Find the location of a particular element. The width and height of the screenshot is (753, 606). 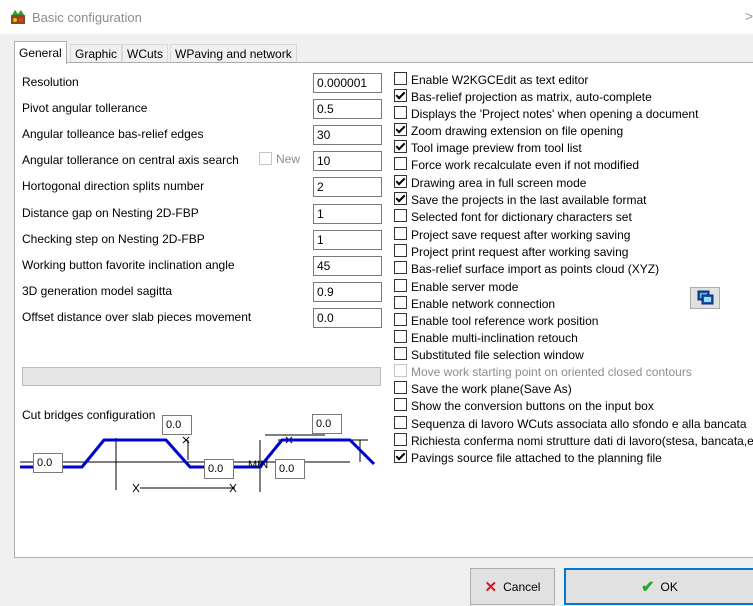

option-row: Zoom drawing extension on file opening is located at coordinates (508, 131).